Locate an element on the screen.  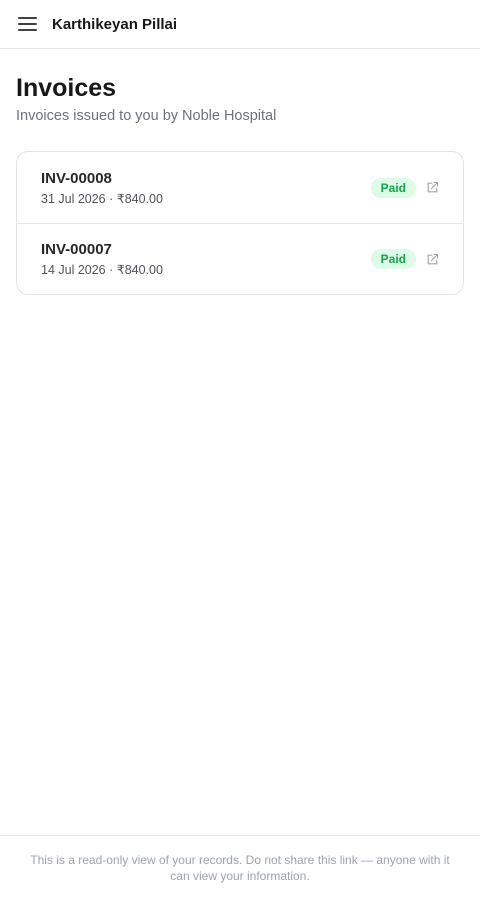
top-bar: Karthikeyan Pillai is located at coordinates (240, 24).